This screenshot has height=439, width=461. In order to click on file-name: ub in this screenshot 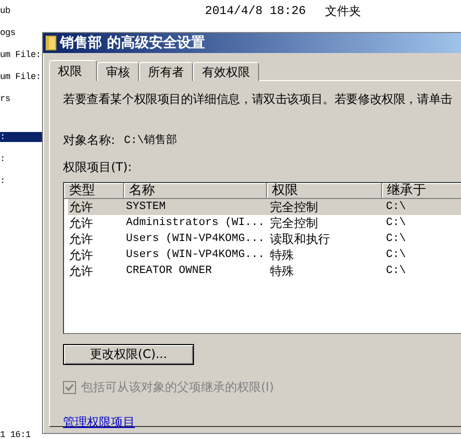, I will do `click(102, 11)`.